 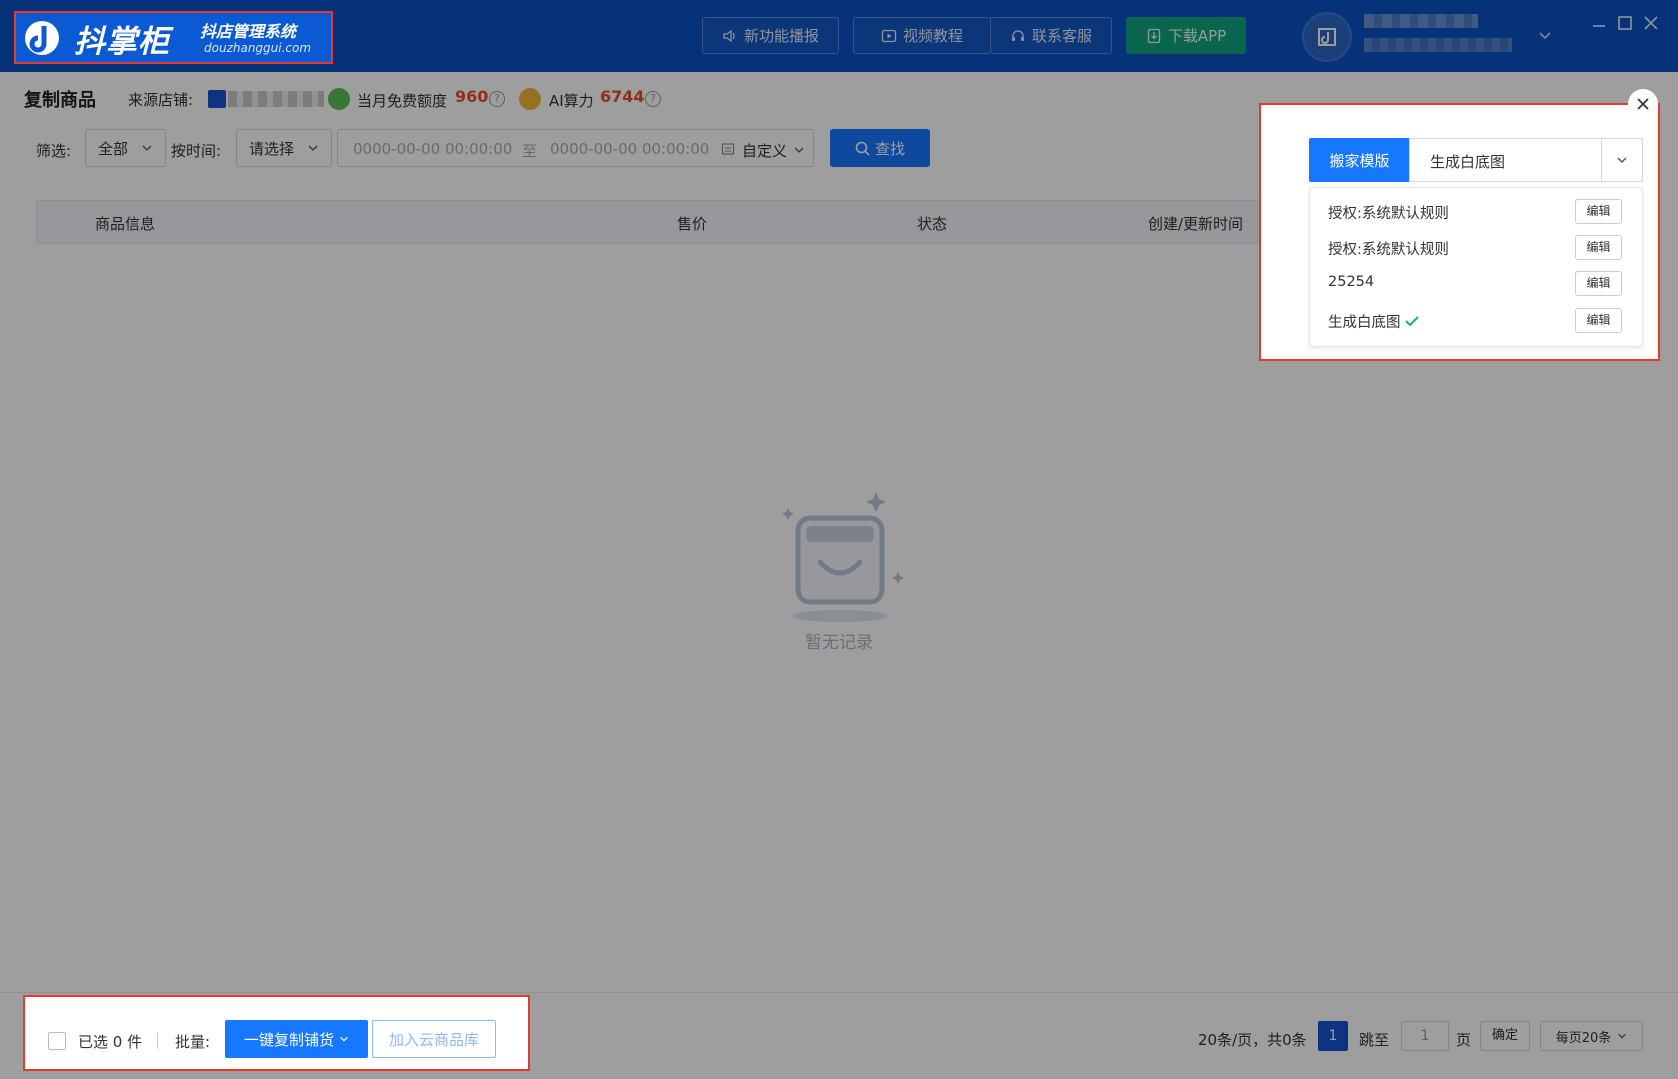 I want to click on jump-confirm-button: 确定, so click(x=1505, y=1036).